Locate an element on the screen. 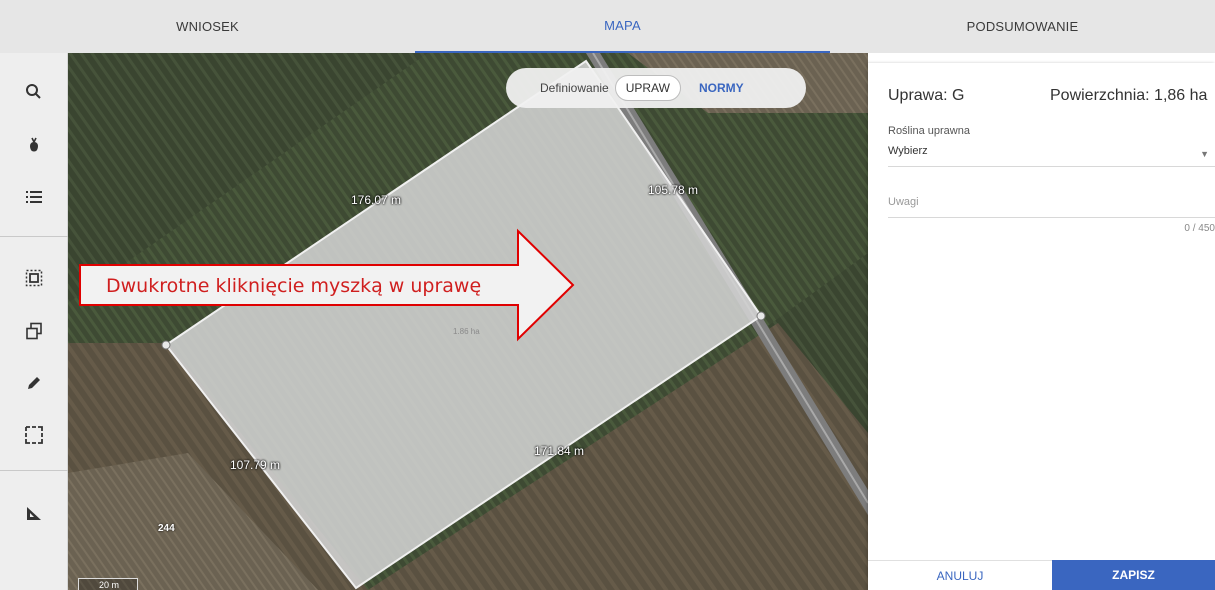 This screenshot has width=1215, height=590. edit-button is located at coordinates (34, 383).